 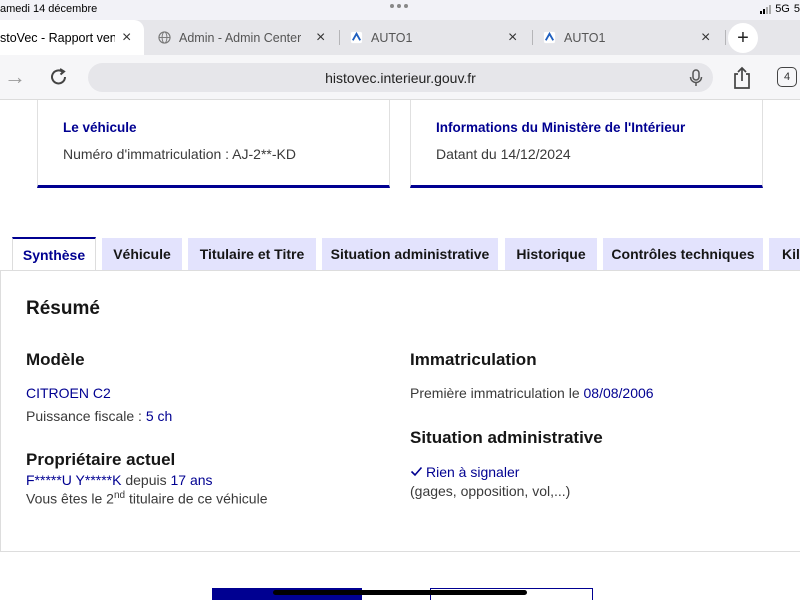 I want to click on network-label: 5G, so click(x=782, y=9).